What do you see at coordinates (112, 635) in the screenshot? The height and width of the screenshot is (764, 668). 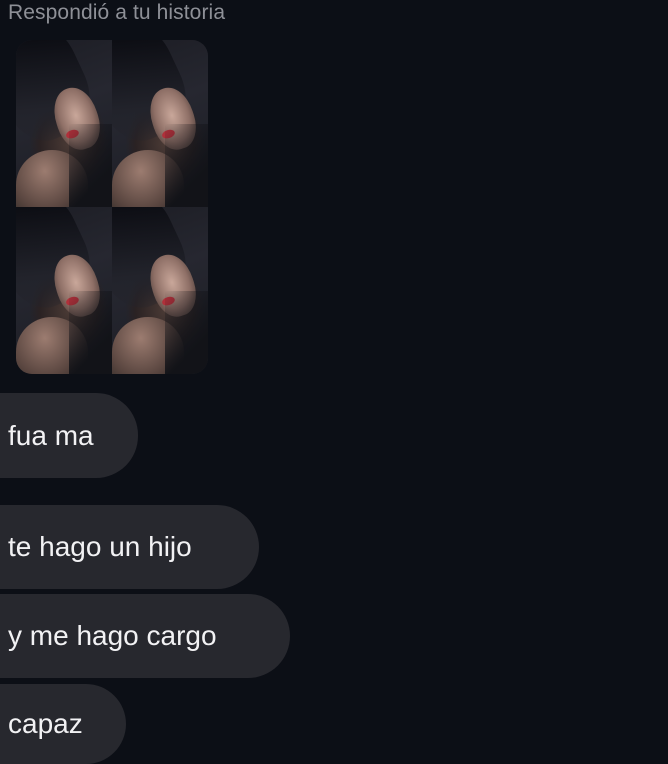 I see `message-text: y me hago cargo` at bounding box center [112, 635].